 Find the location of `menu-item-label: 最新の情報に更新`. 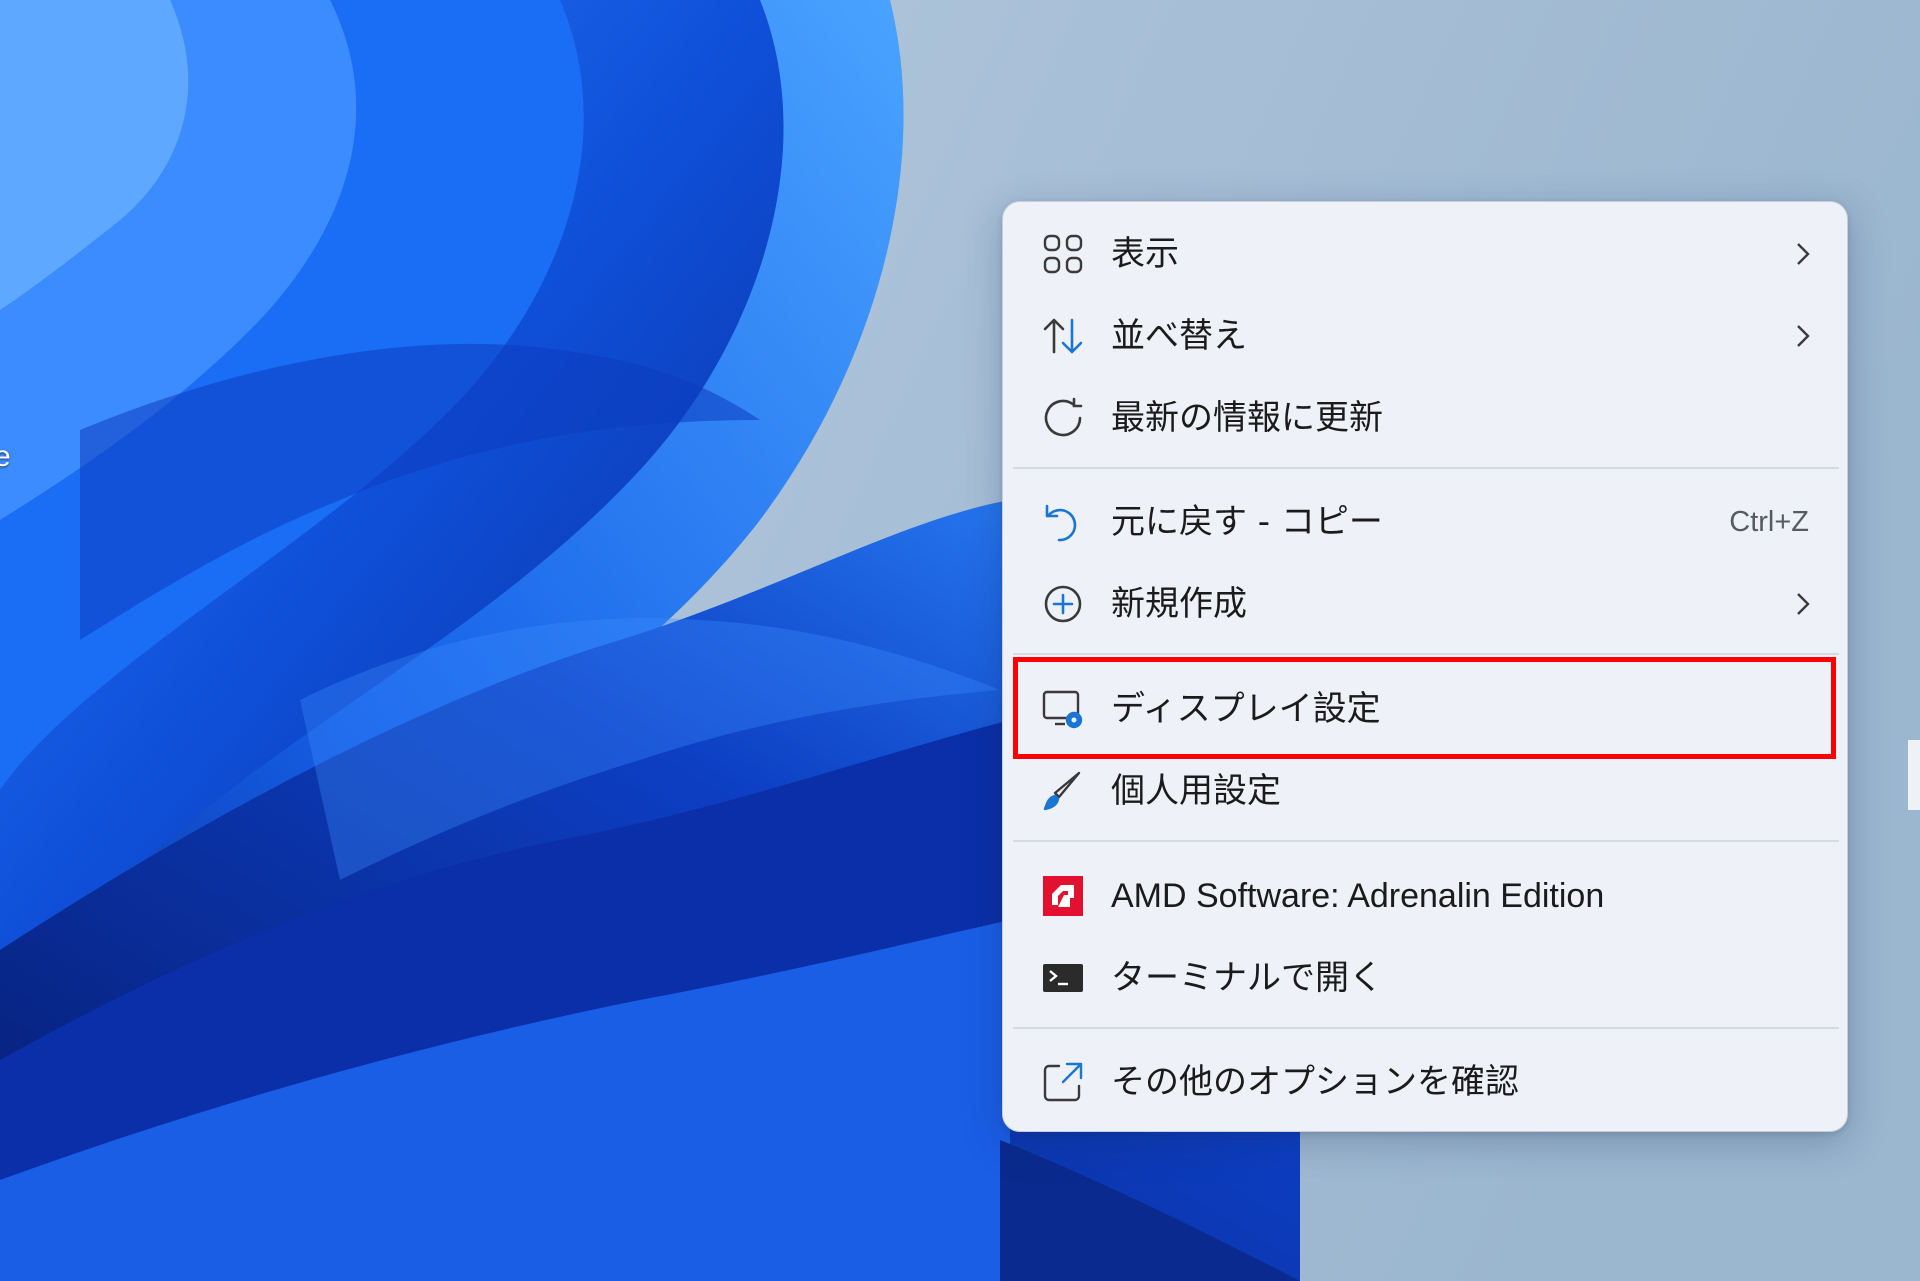

menu-item-label: 最新の情報に更新 is located at coordinates (1247, 418).